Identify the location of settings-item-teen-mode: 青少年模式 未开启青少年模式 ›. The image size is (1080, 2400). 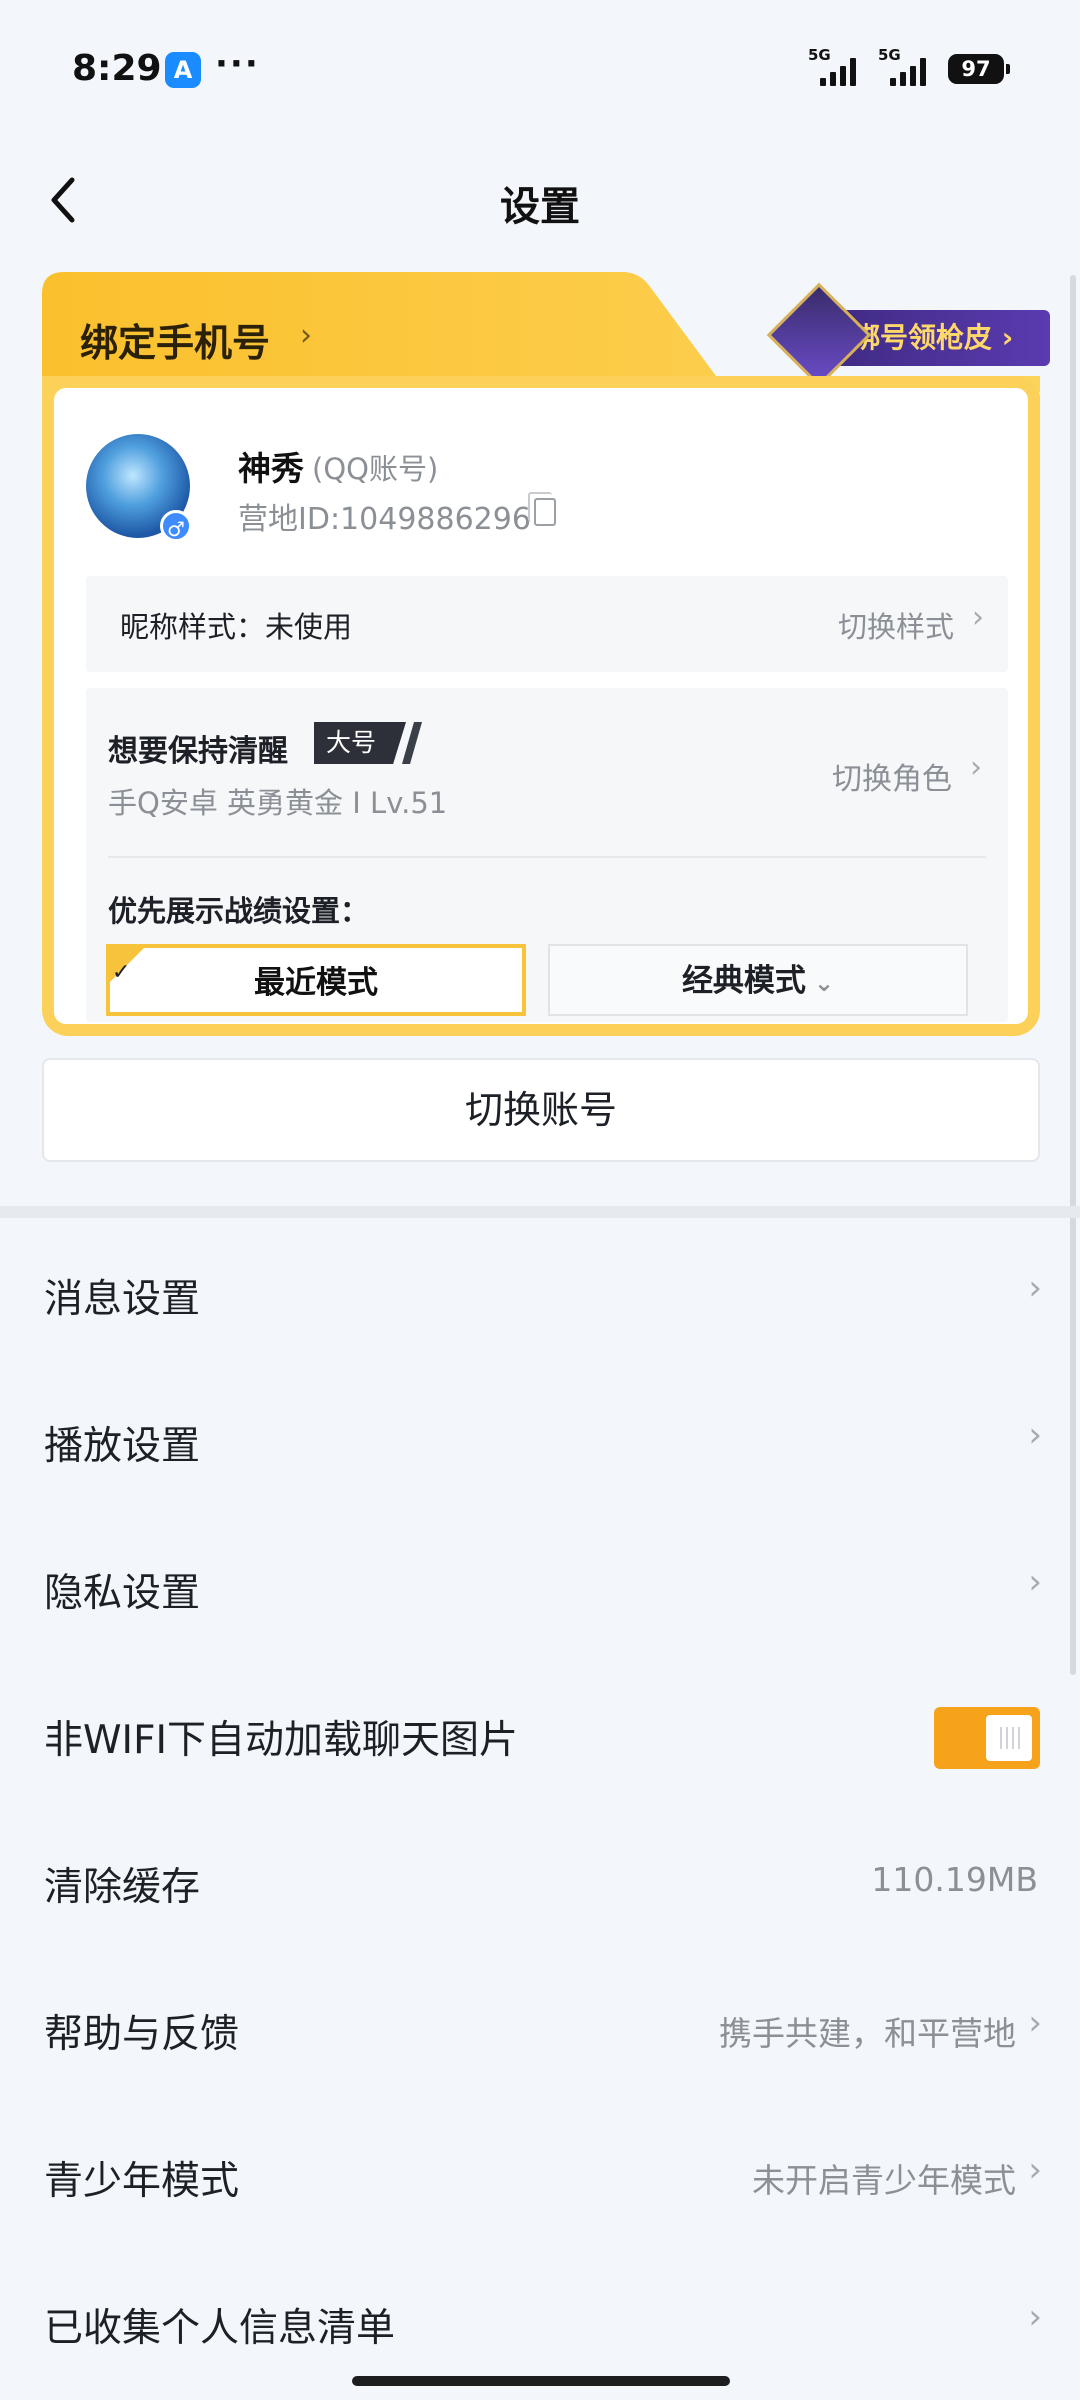
(540, 2173).